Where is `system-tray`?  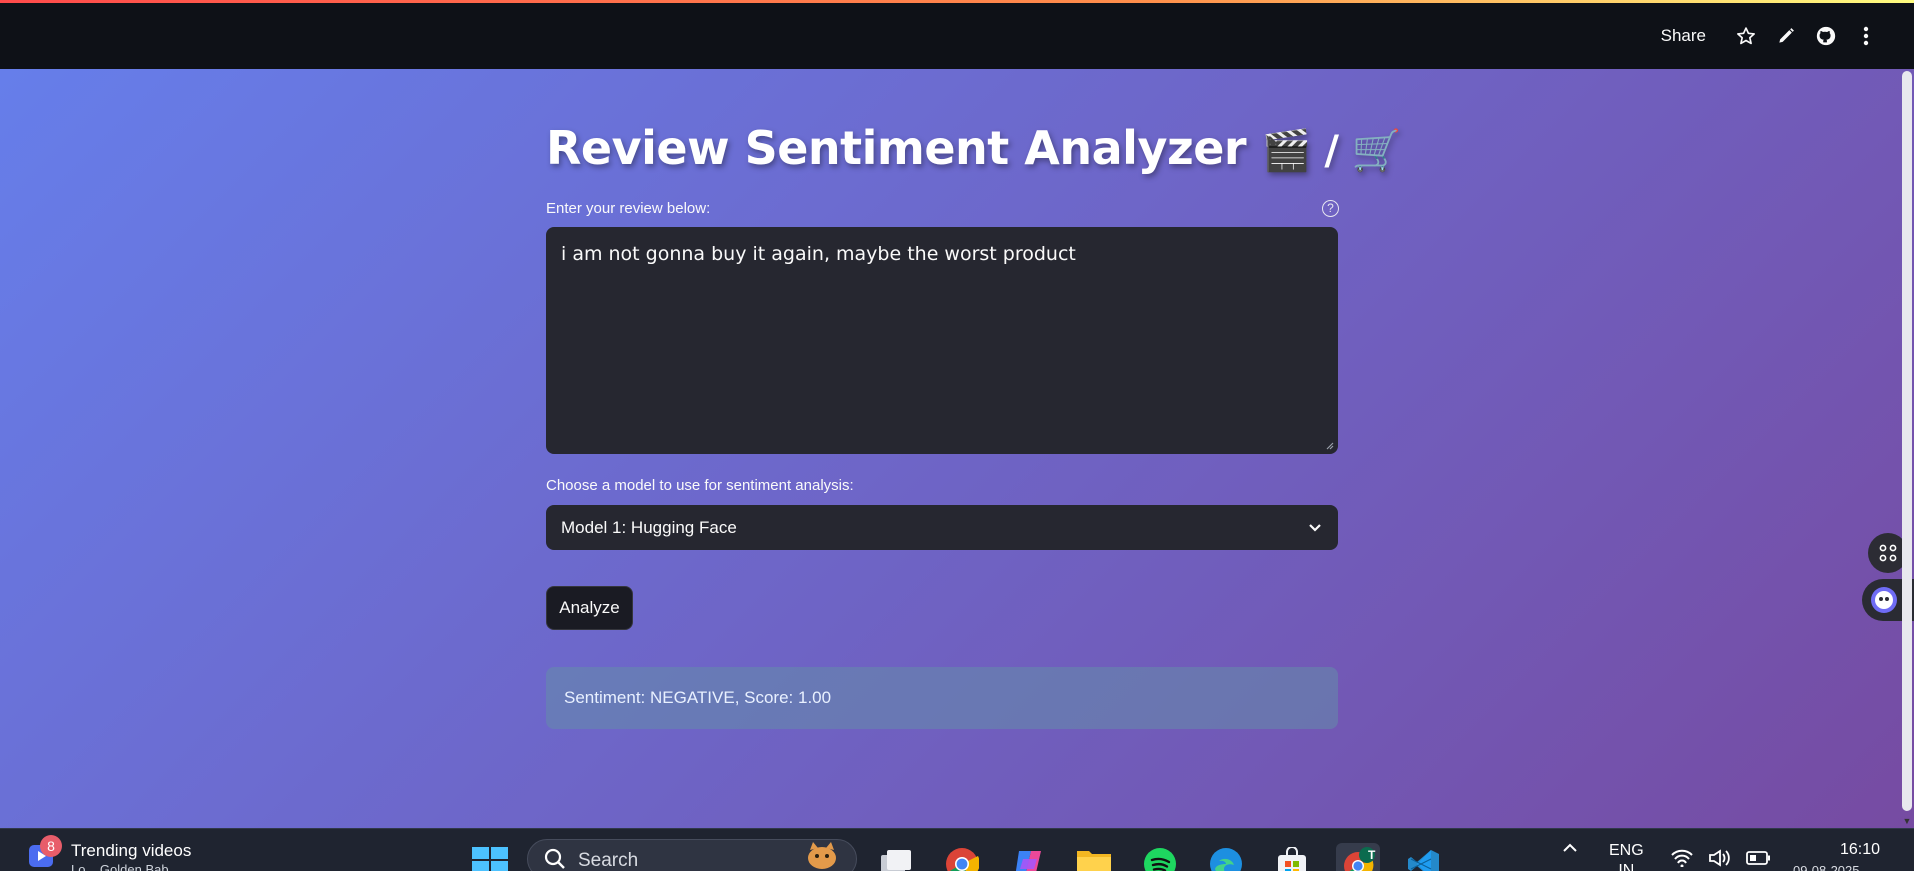
system-tray is located at coordinates (1570, 848).